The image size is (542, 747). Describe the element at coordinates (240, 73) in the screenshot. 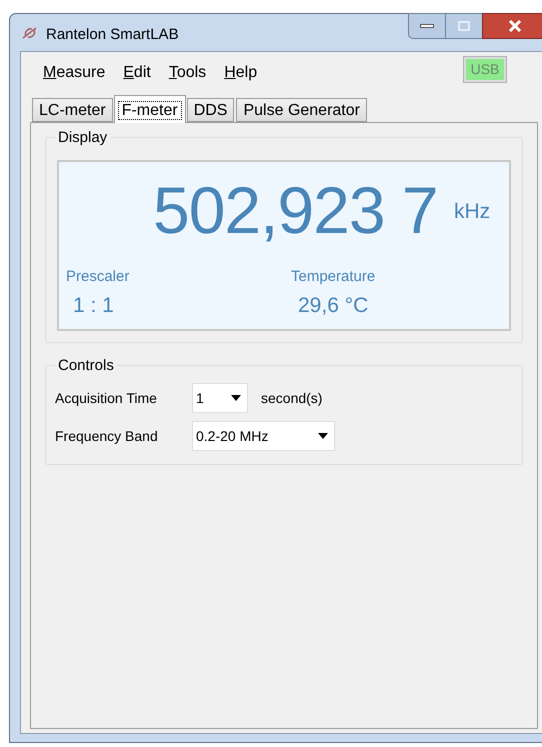

I see `menu-item: Help` at that location.